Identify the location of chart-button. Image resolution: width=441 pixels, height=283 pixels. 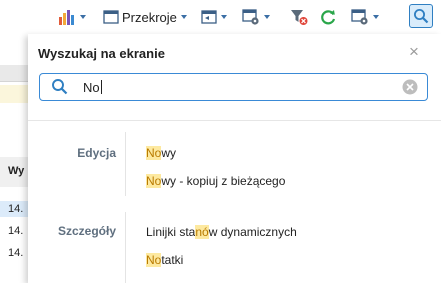
(72, 17).